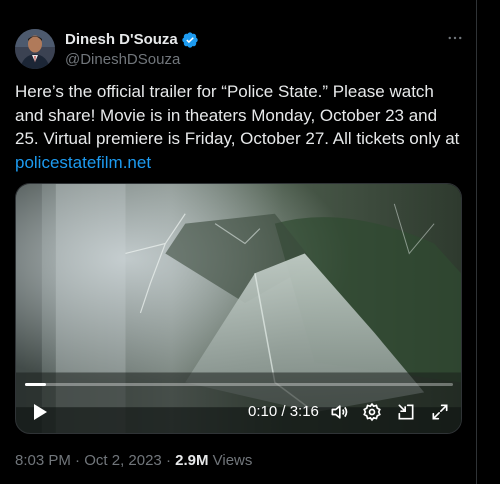 This screenshot has height=484, width=500. I want to click on settings-gear-icon, so click(372, 412).